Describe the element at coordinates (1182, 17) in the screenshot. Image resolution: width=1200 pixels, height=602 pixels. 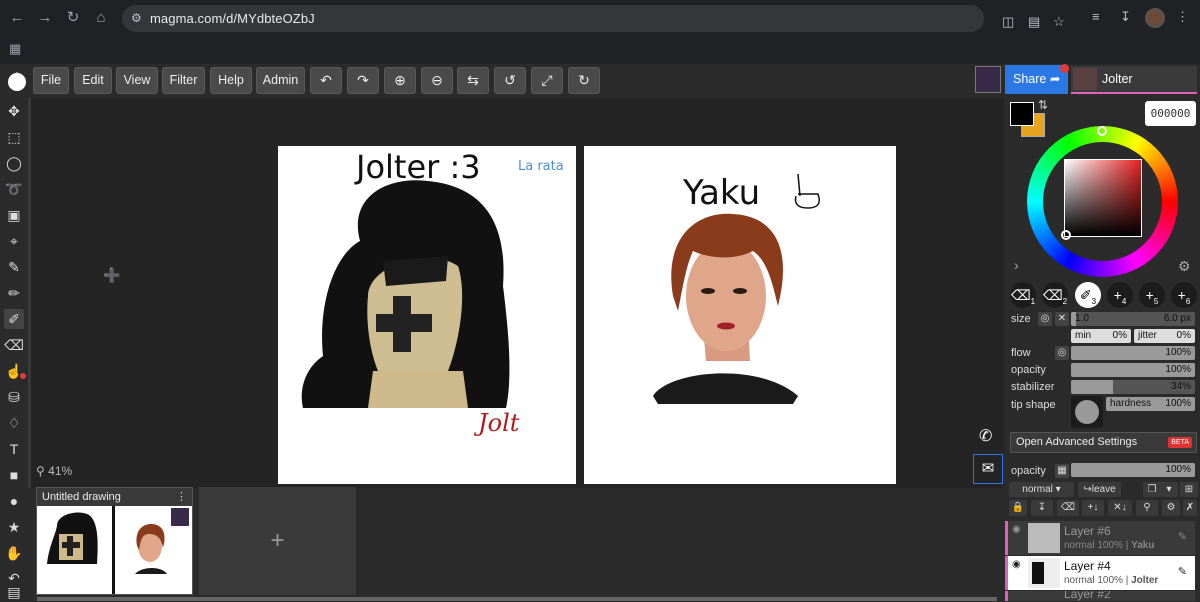
I see `more-menu-icon: ⋮` at that location.